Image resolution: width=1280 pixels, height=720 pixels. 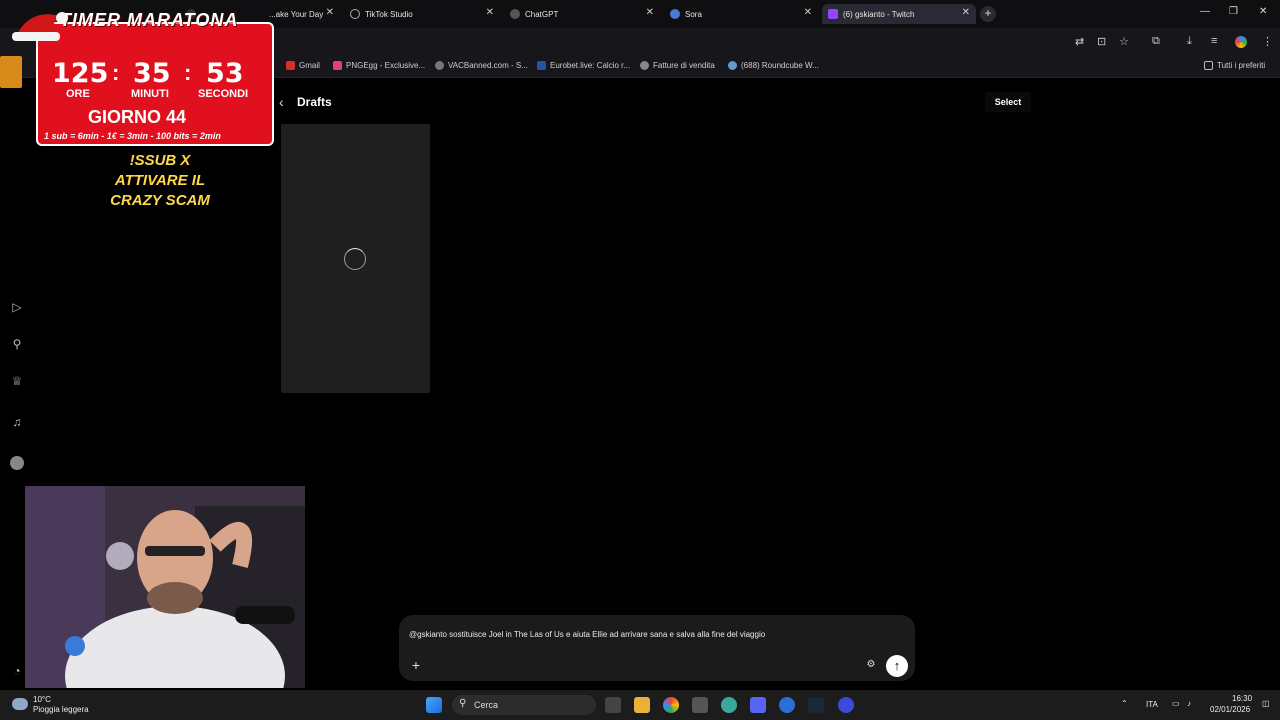 What do you see at coordinates (758, 705) in the screenshot?
I see `discord-icon` at bounding box center [758, 705].